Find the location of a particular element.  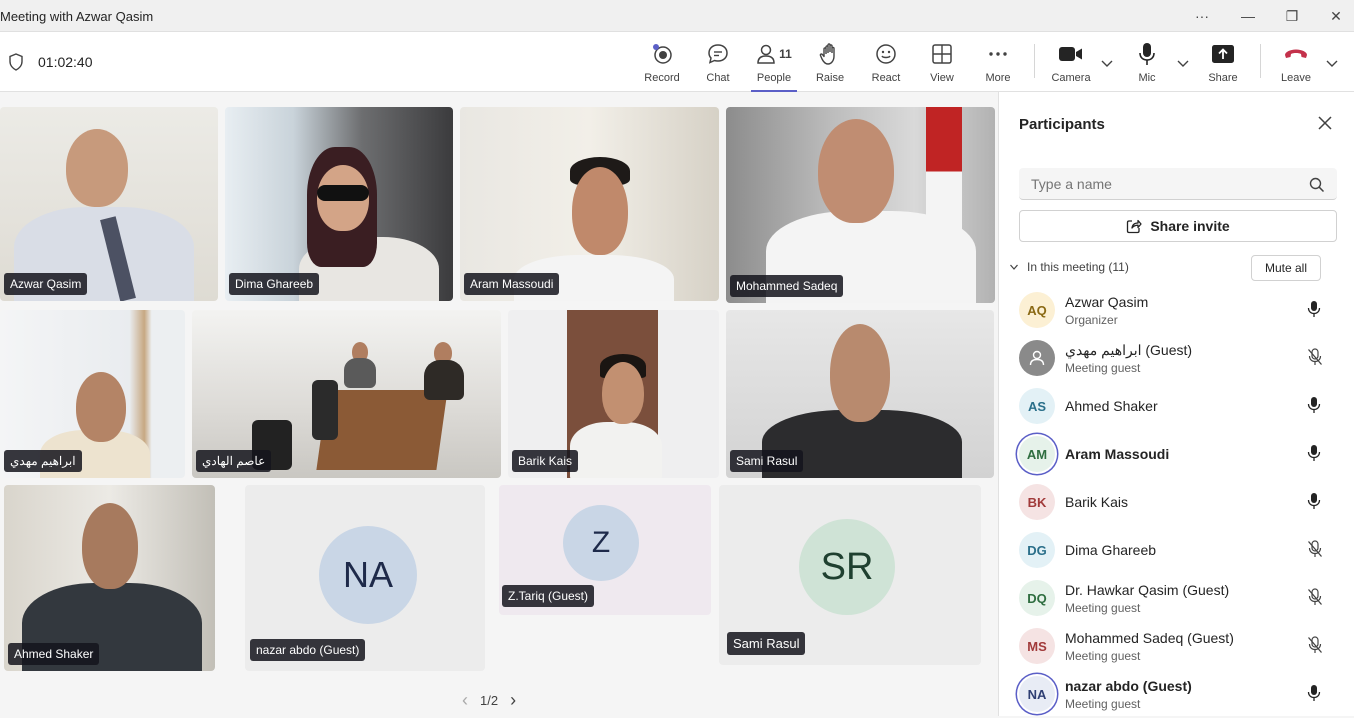

video-tile: Azwar Qasim is located at coordinates (109, 204).